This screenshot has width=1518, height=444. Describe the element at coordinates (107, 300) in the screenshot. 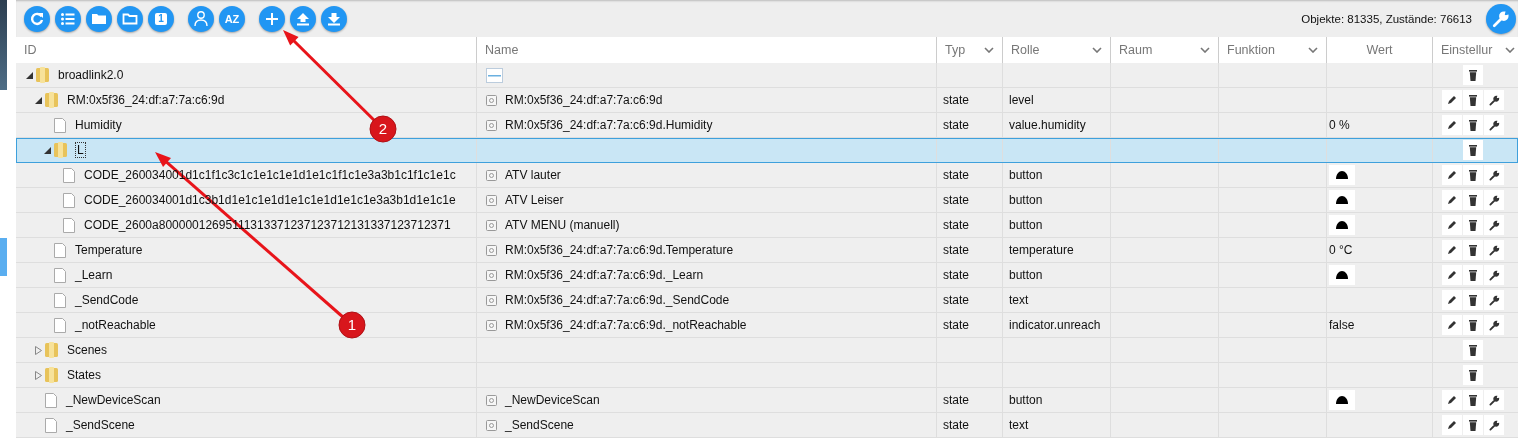

I see `object-id: _SendCode` at that location.